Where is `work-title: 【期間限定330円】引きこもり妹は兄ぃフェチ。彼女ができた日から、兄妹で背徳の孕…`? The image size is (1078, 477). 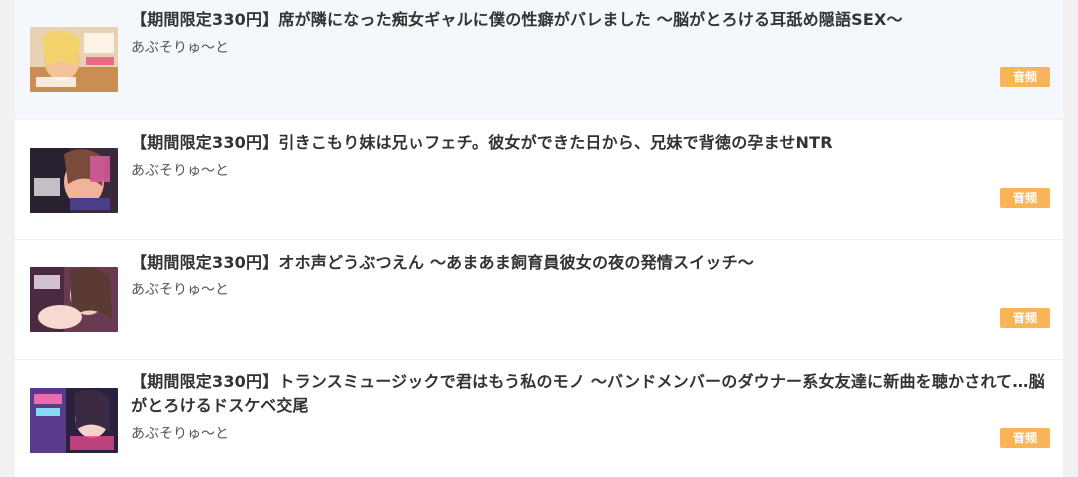
work-title: 【期間限定330円】引きこもり妹は兄ぃフェチ。彼女ができた日から、兄妹で背徳の孕… is located at coordinates (591, 143).